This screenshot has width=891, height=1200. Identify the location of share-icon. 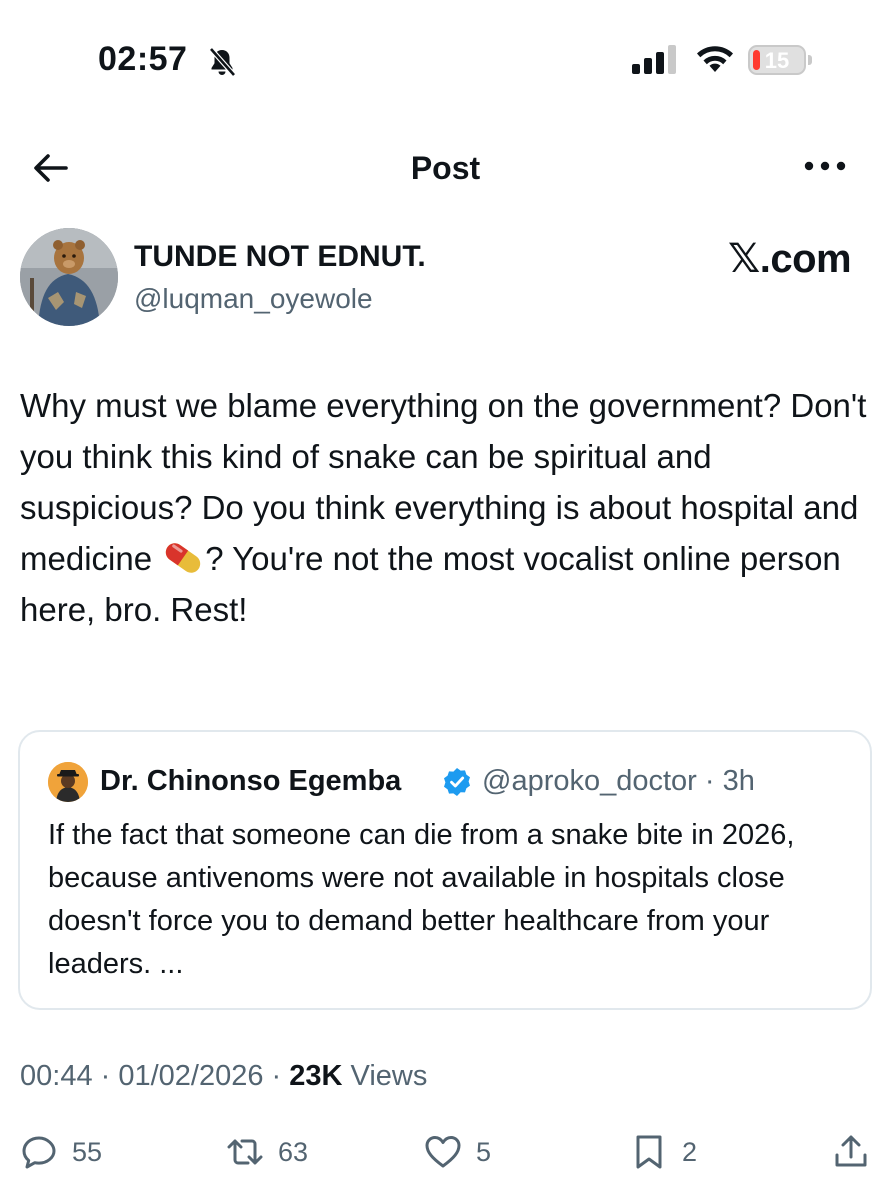
(851, 1151).